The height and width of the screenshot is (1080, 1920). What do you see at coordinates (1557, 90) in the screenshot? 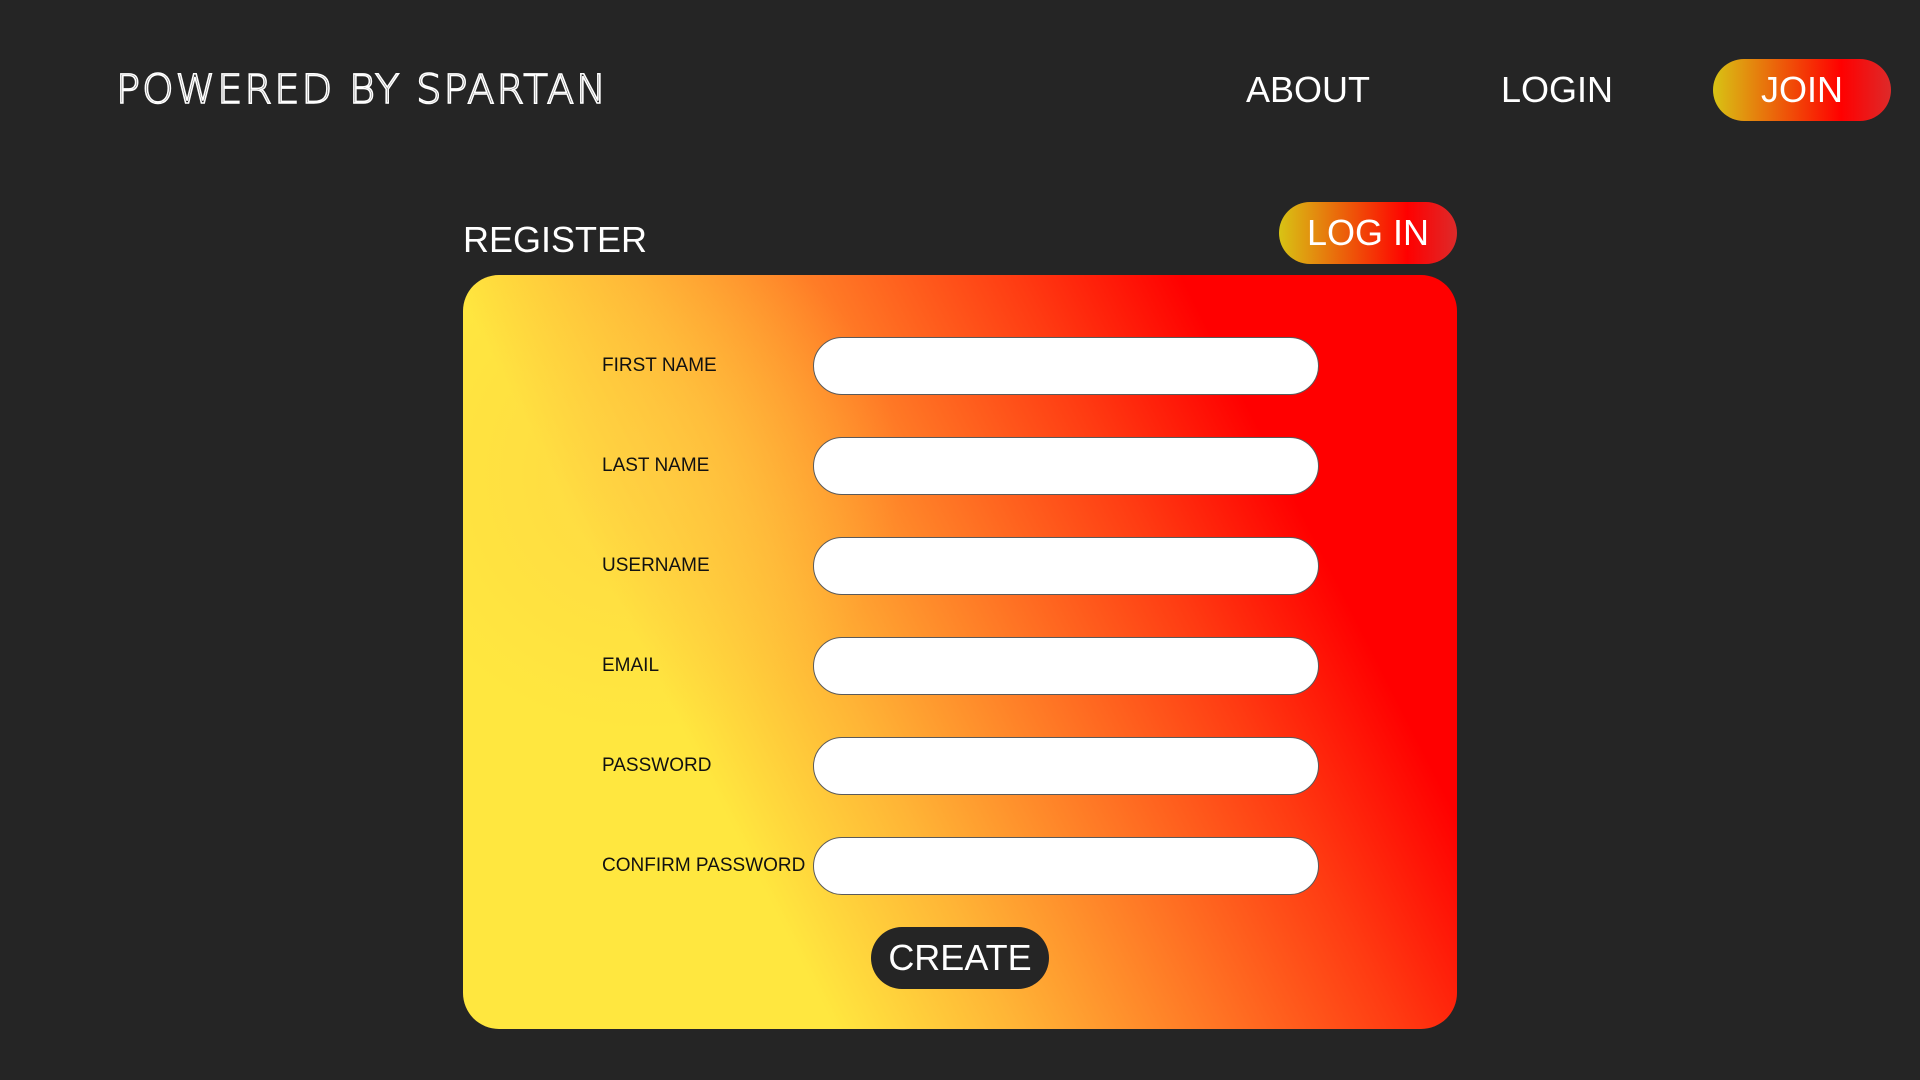
I see `nav-login-link: LOGIN` at bounding box center [1557, 90].